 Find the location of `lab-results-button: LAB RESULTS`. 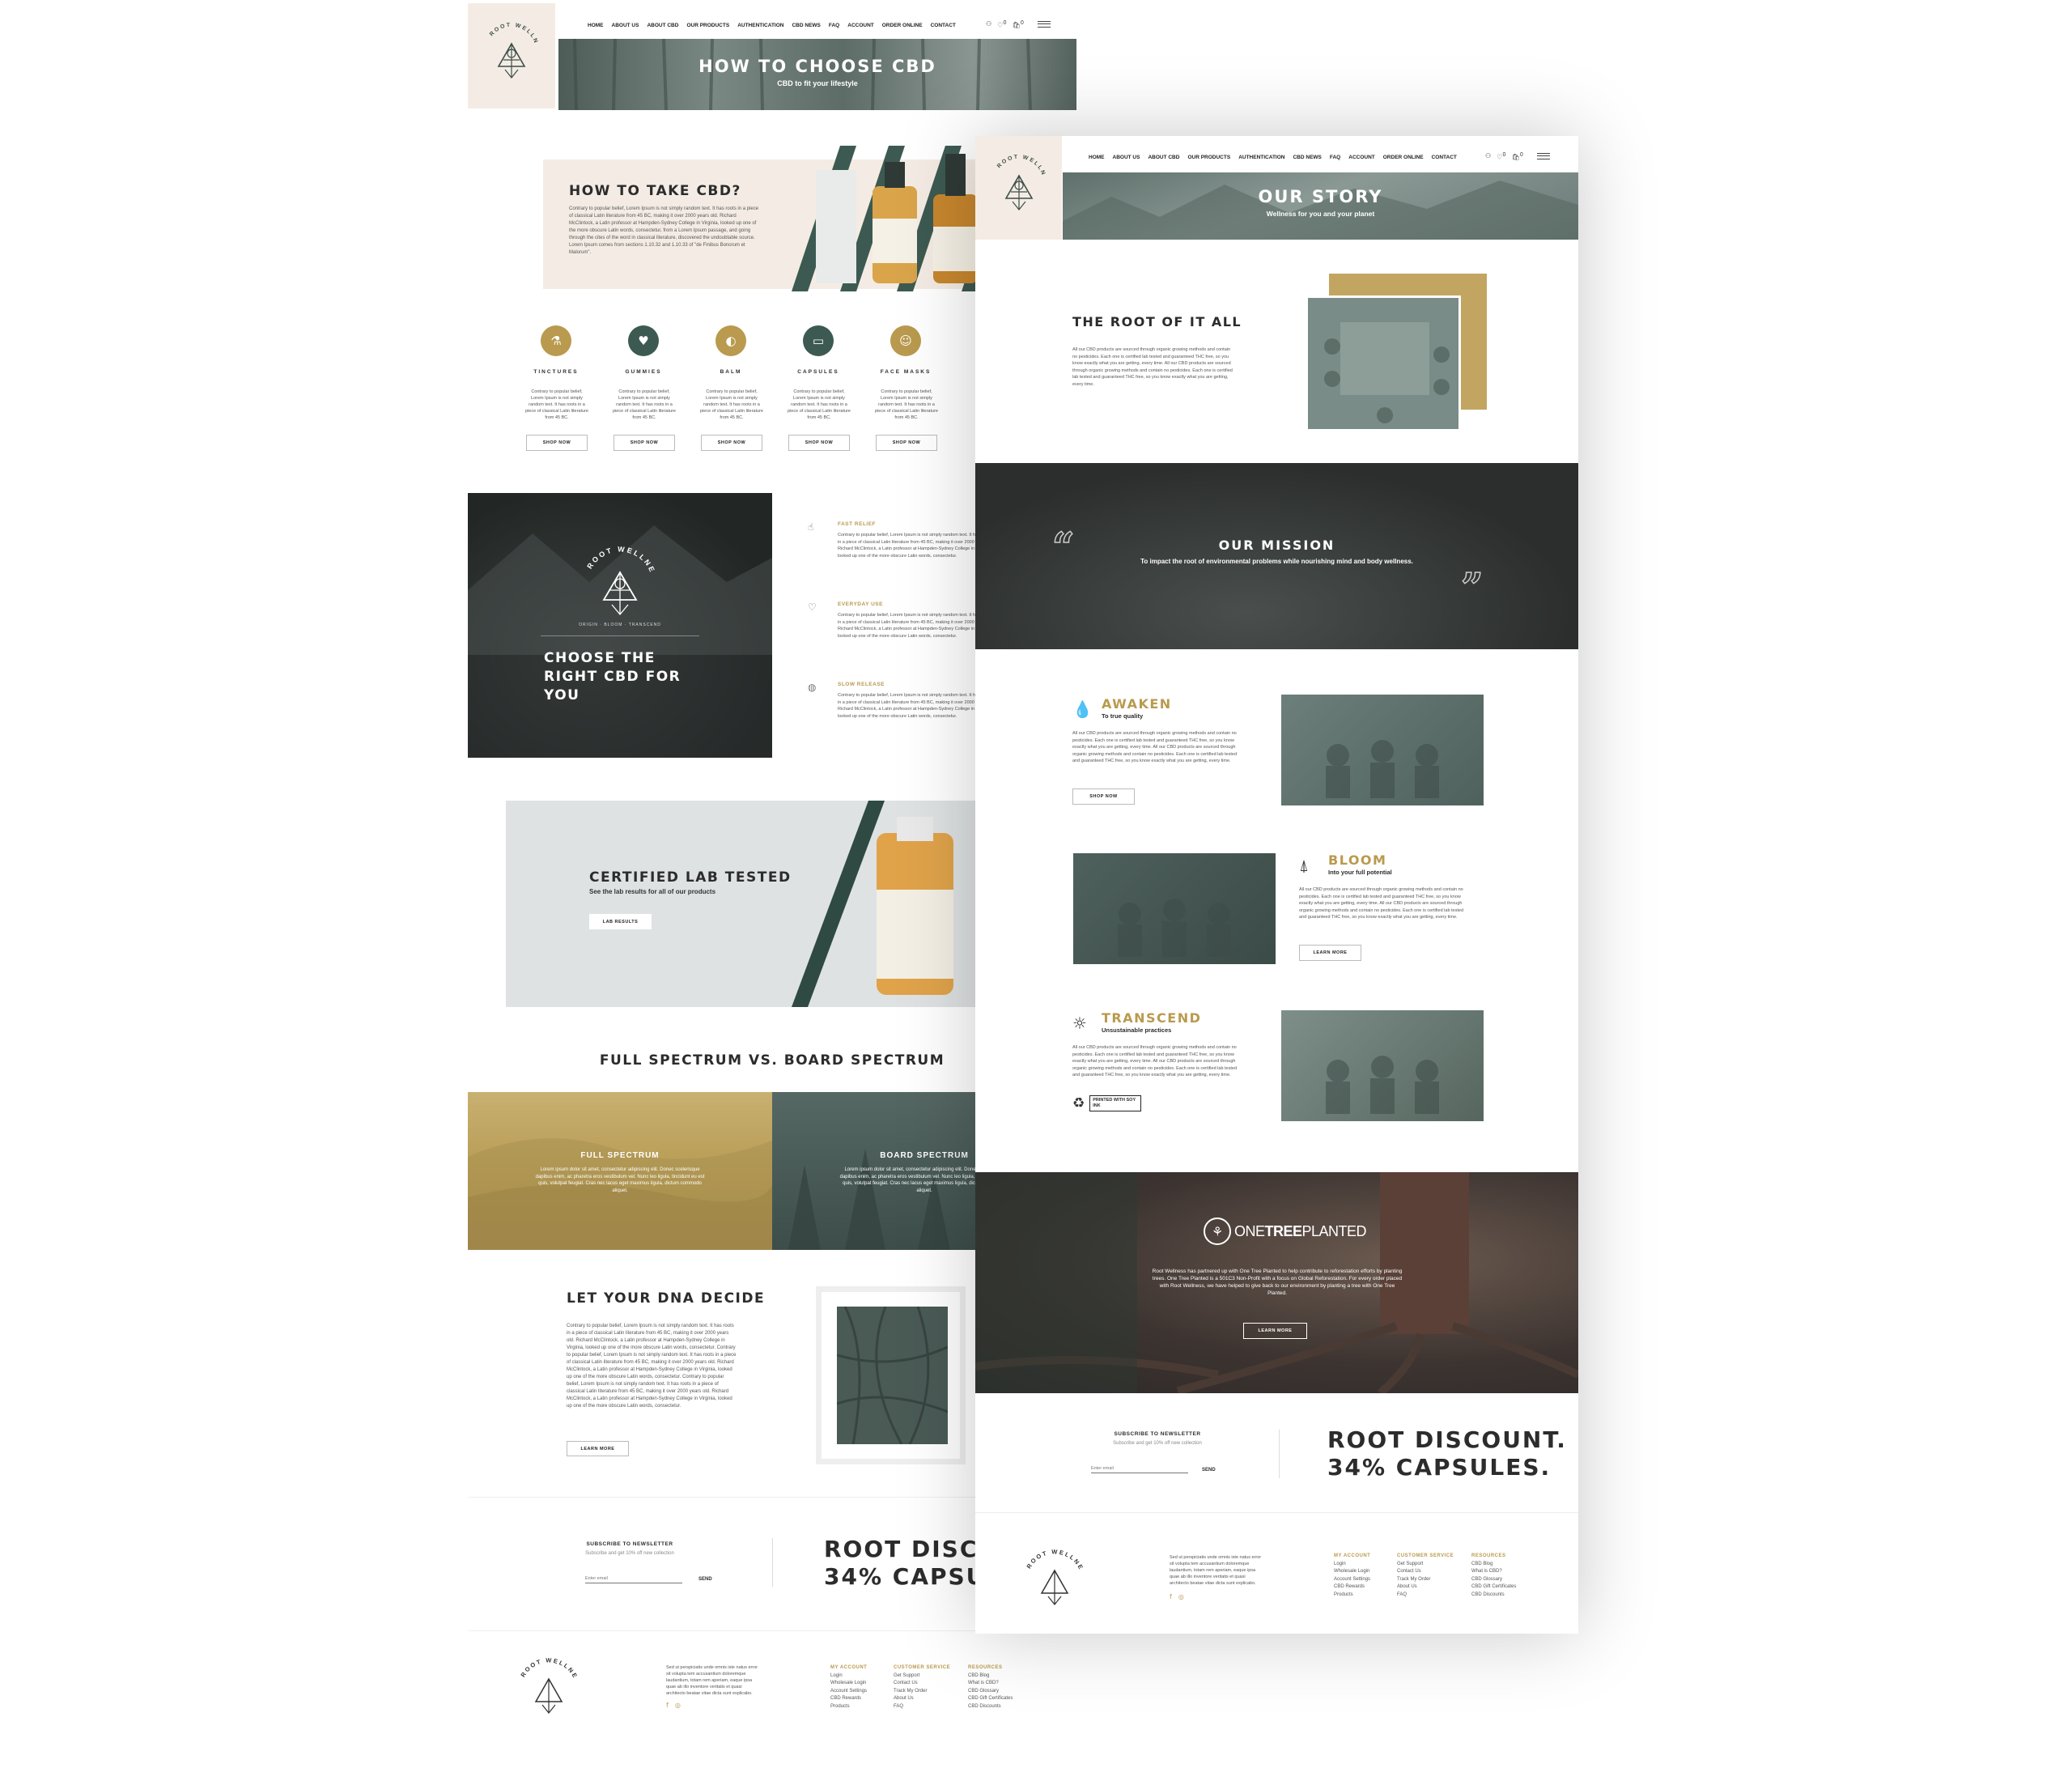

lab-results-button: LAB RESULTS is located at coordinates (620, 922).